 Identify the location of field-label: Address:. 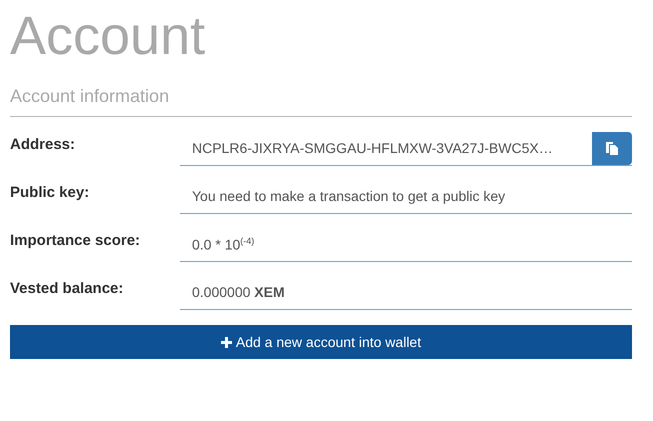
(43, 145).